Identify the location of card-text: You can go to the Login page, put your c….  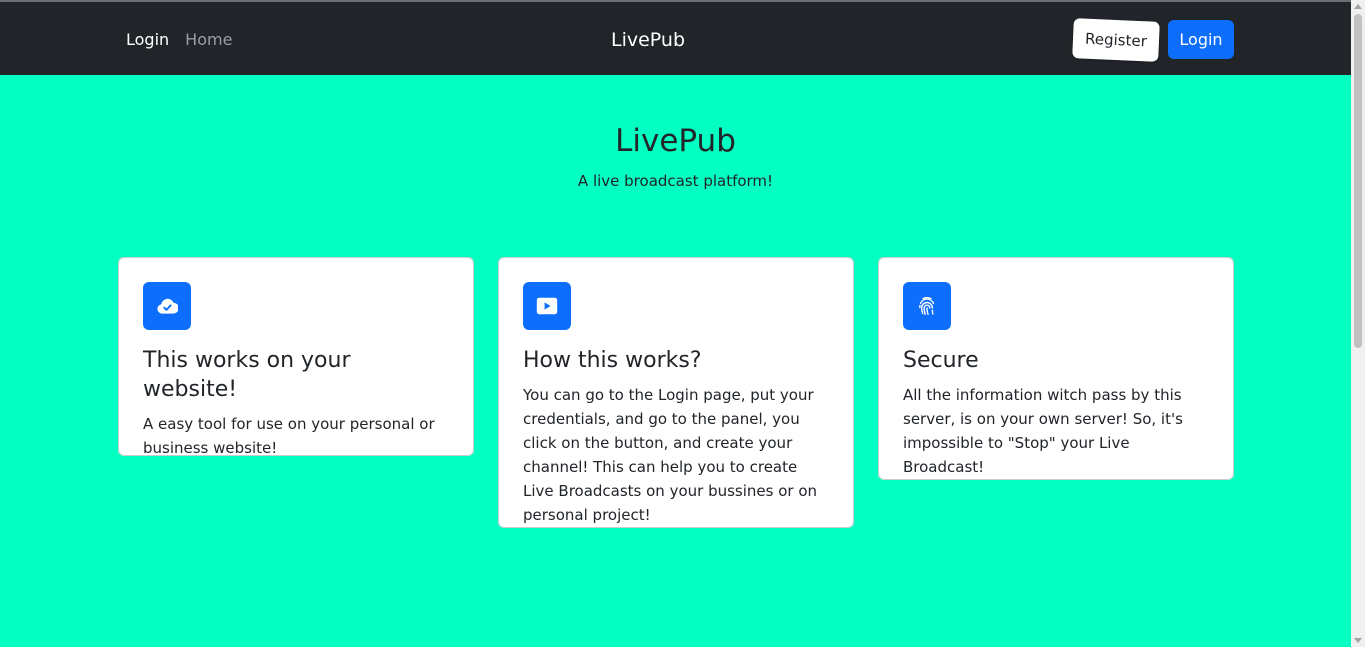
(670, 455).